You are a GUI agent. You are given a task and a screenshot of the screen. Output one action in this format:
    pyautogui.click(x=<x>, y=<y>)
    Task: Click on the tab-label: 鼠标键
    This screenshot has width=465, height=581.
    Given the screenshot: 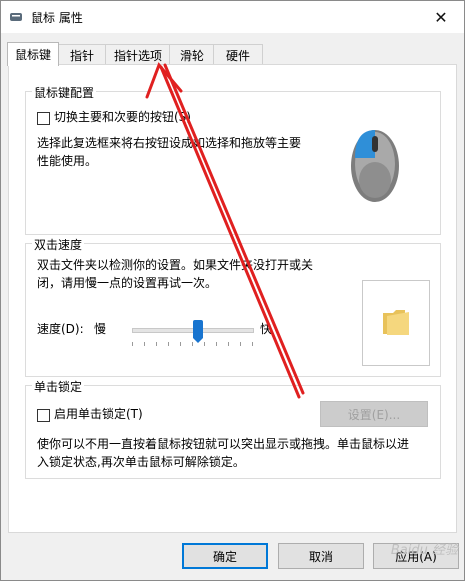 What is the action you would take?
    pyautogui.click(x=32, y=55)
    